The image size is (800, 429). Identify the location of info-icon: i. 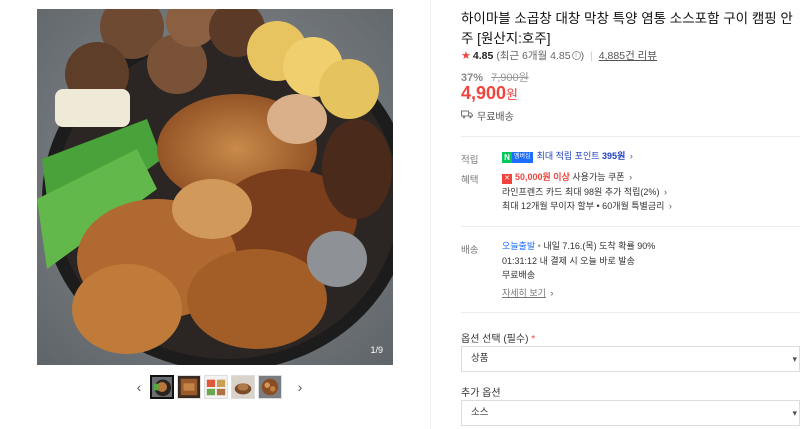
(576, 55).